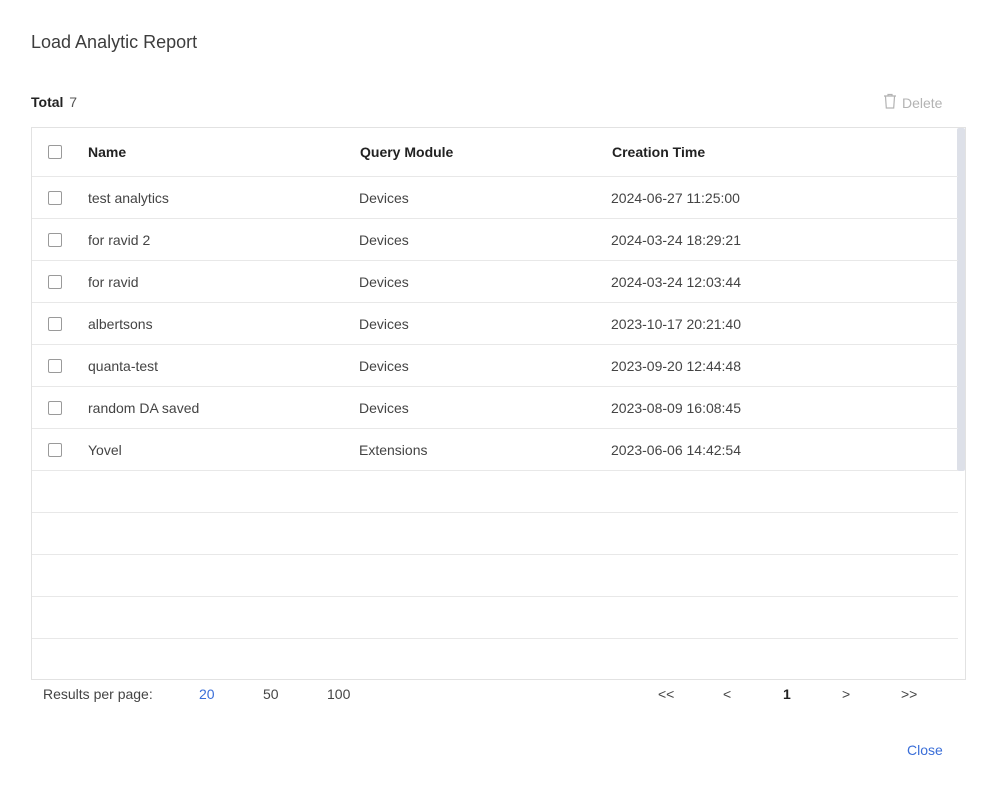 The height and width of the screenshot is (791, 996). What do you see at coordinates (120, 324) in the screenshot?
I see `row-name: albertsons` at bounding box center [120, 324].